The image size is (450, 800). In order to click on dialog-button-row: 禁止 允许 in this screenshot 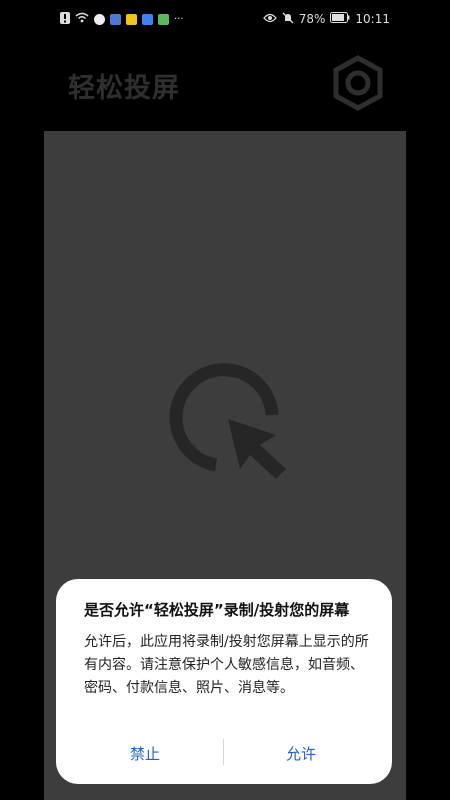, I will do `click(224, 753)`.